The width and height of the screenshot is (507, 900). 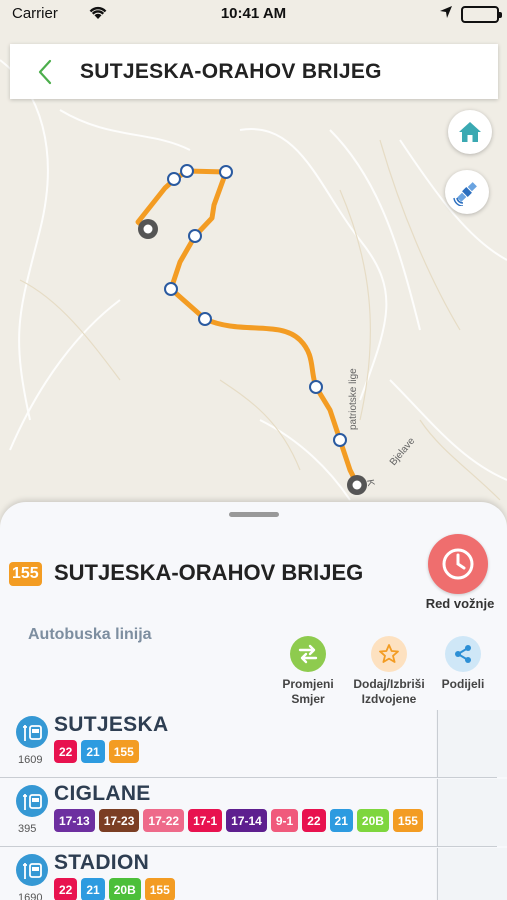 What do you see at coordinates (357, 485) in the screenshot?
I see `route-end-marker-center` at bounding box center [357, 485].